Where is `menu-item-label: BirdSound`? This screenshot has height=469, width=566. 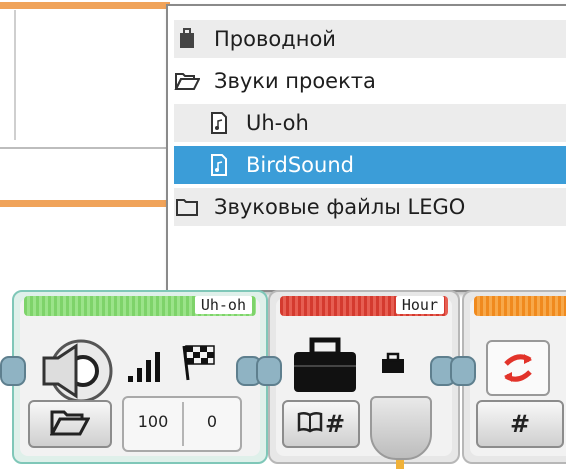
menu-item-label: BirdSound is located at coordinates (300, 165).